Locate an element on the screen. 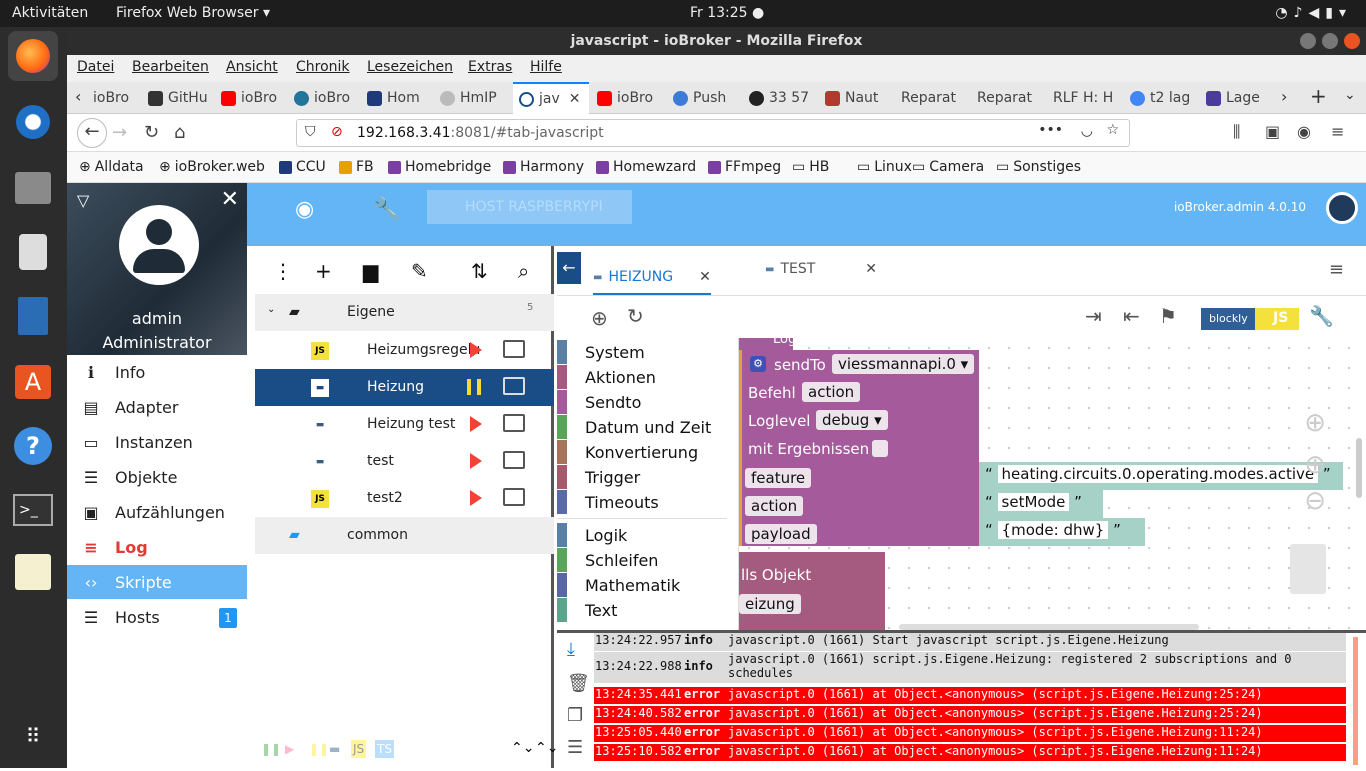 This screenshot has height=771, width=1366. filter-js-icon: JS is located at coordinates (359, 749).